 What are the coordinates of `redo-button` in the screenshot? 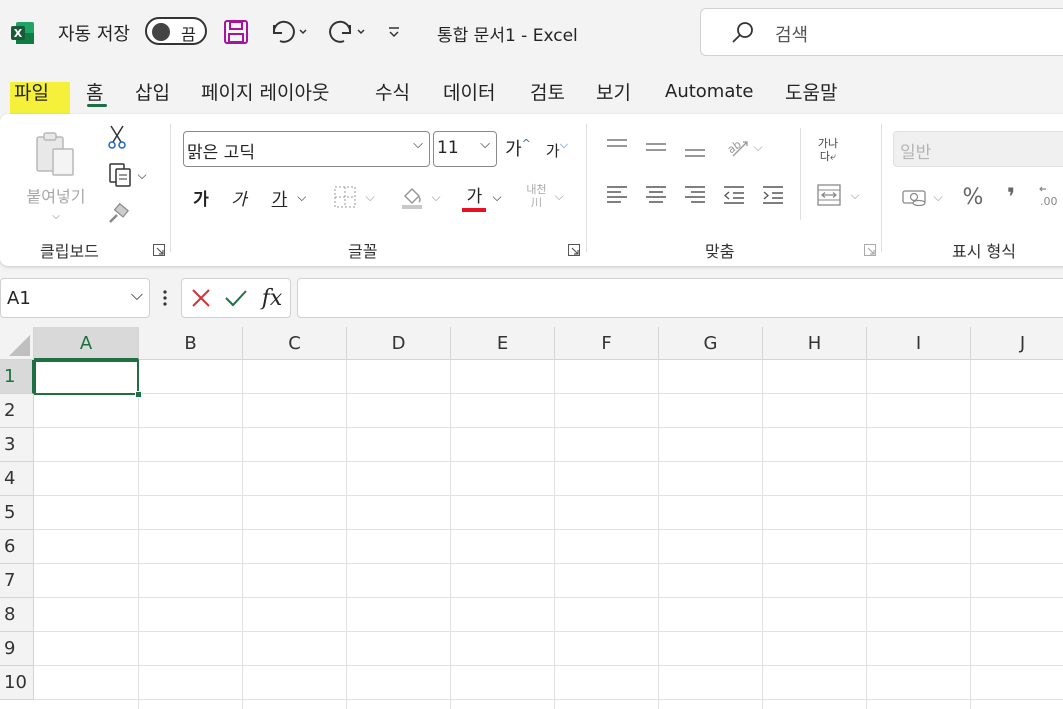 It's located at (346, 32).